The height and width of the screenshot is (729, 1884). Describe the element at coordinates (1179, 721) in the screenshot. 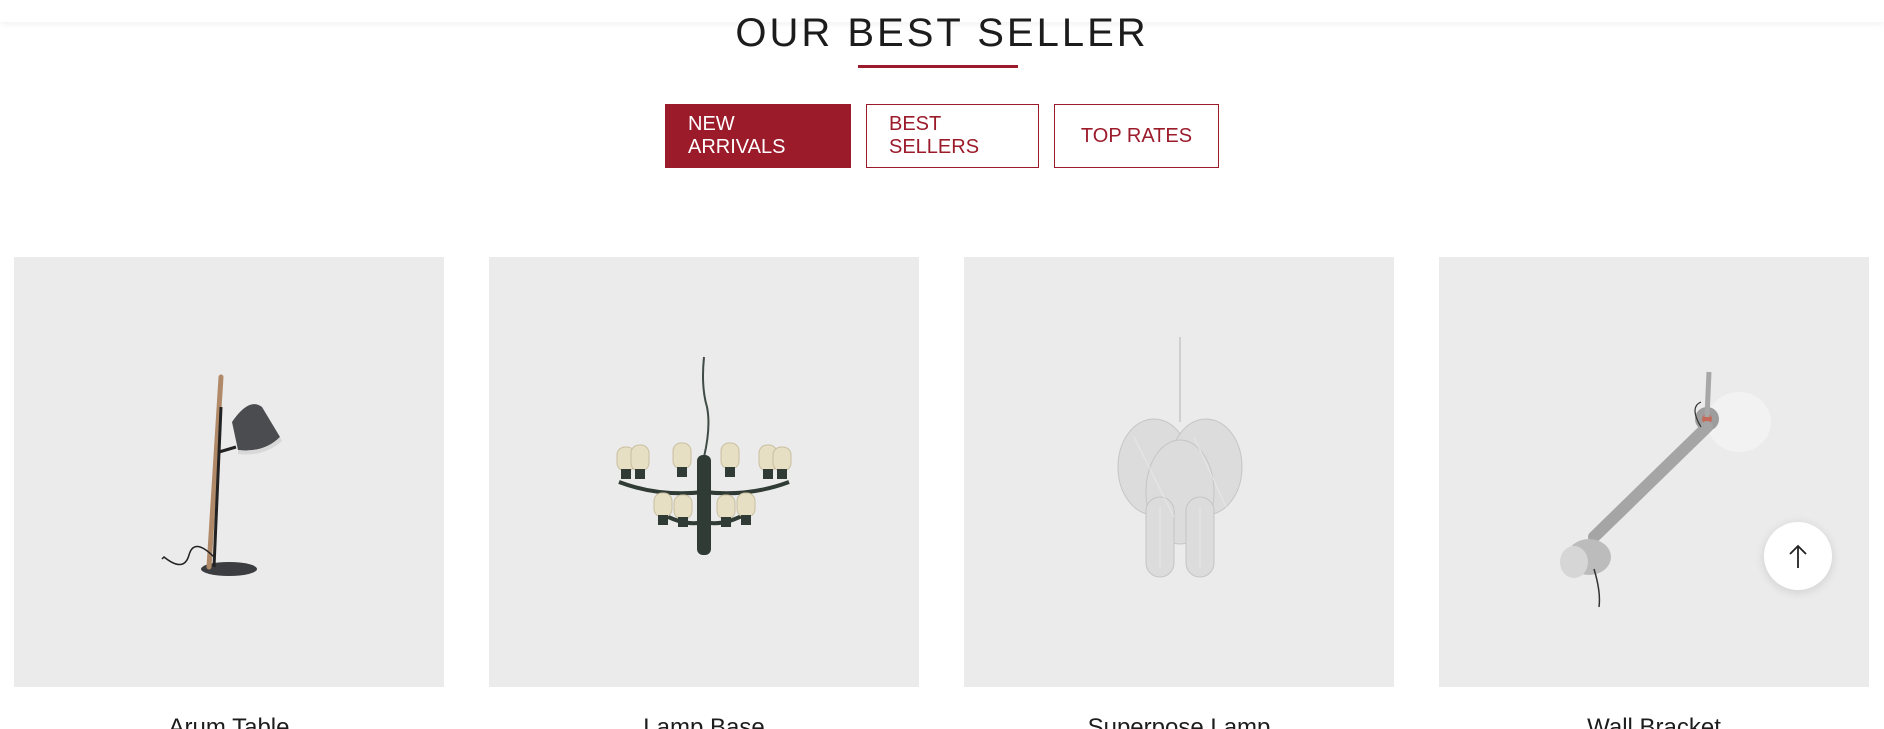

I see `product-name: Superpose Lamp` at that location.